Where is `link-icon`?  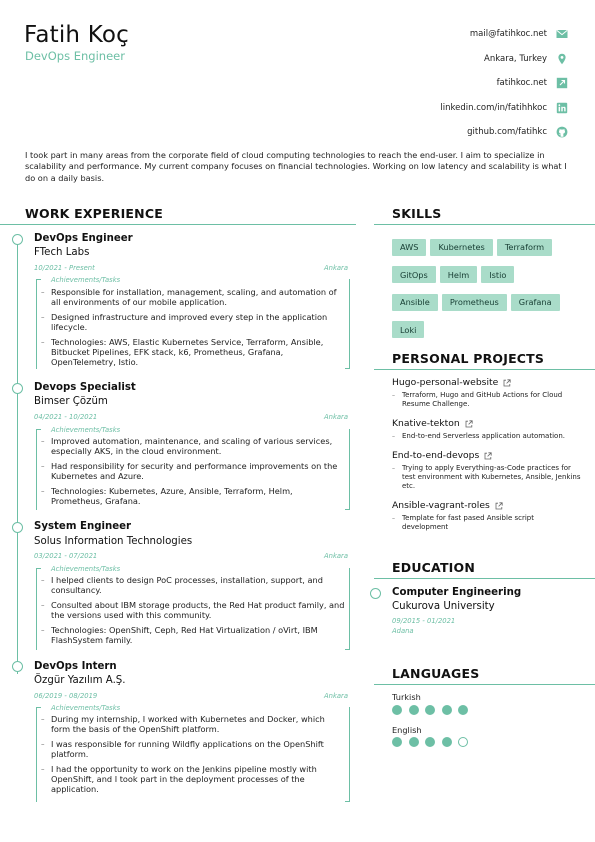 link-icon is located at coordinates (562, 83).